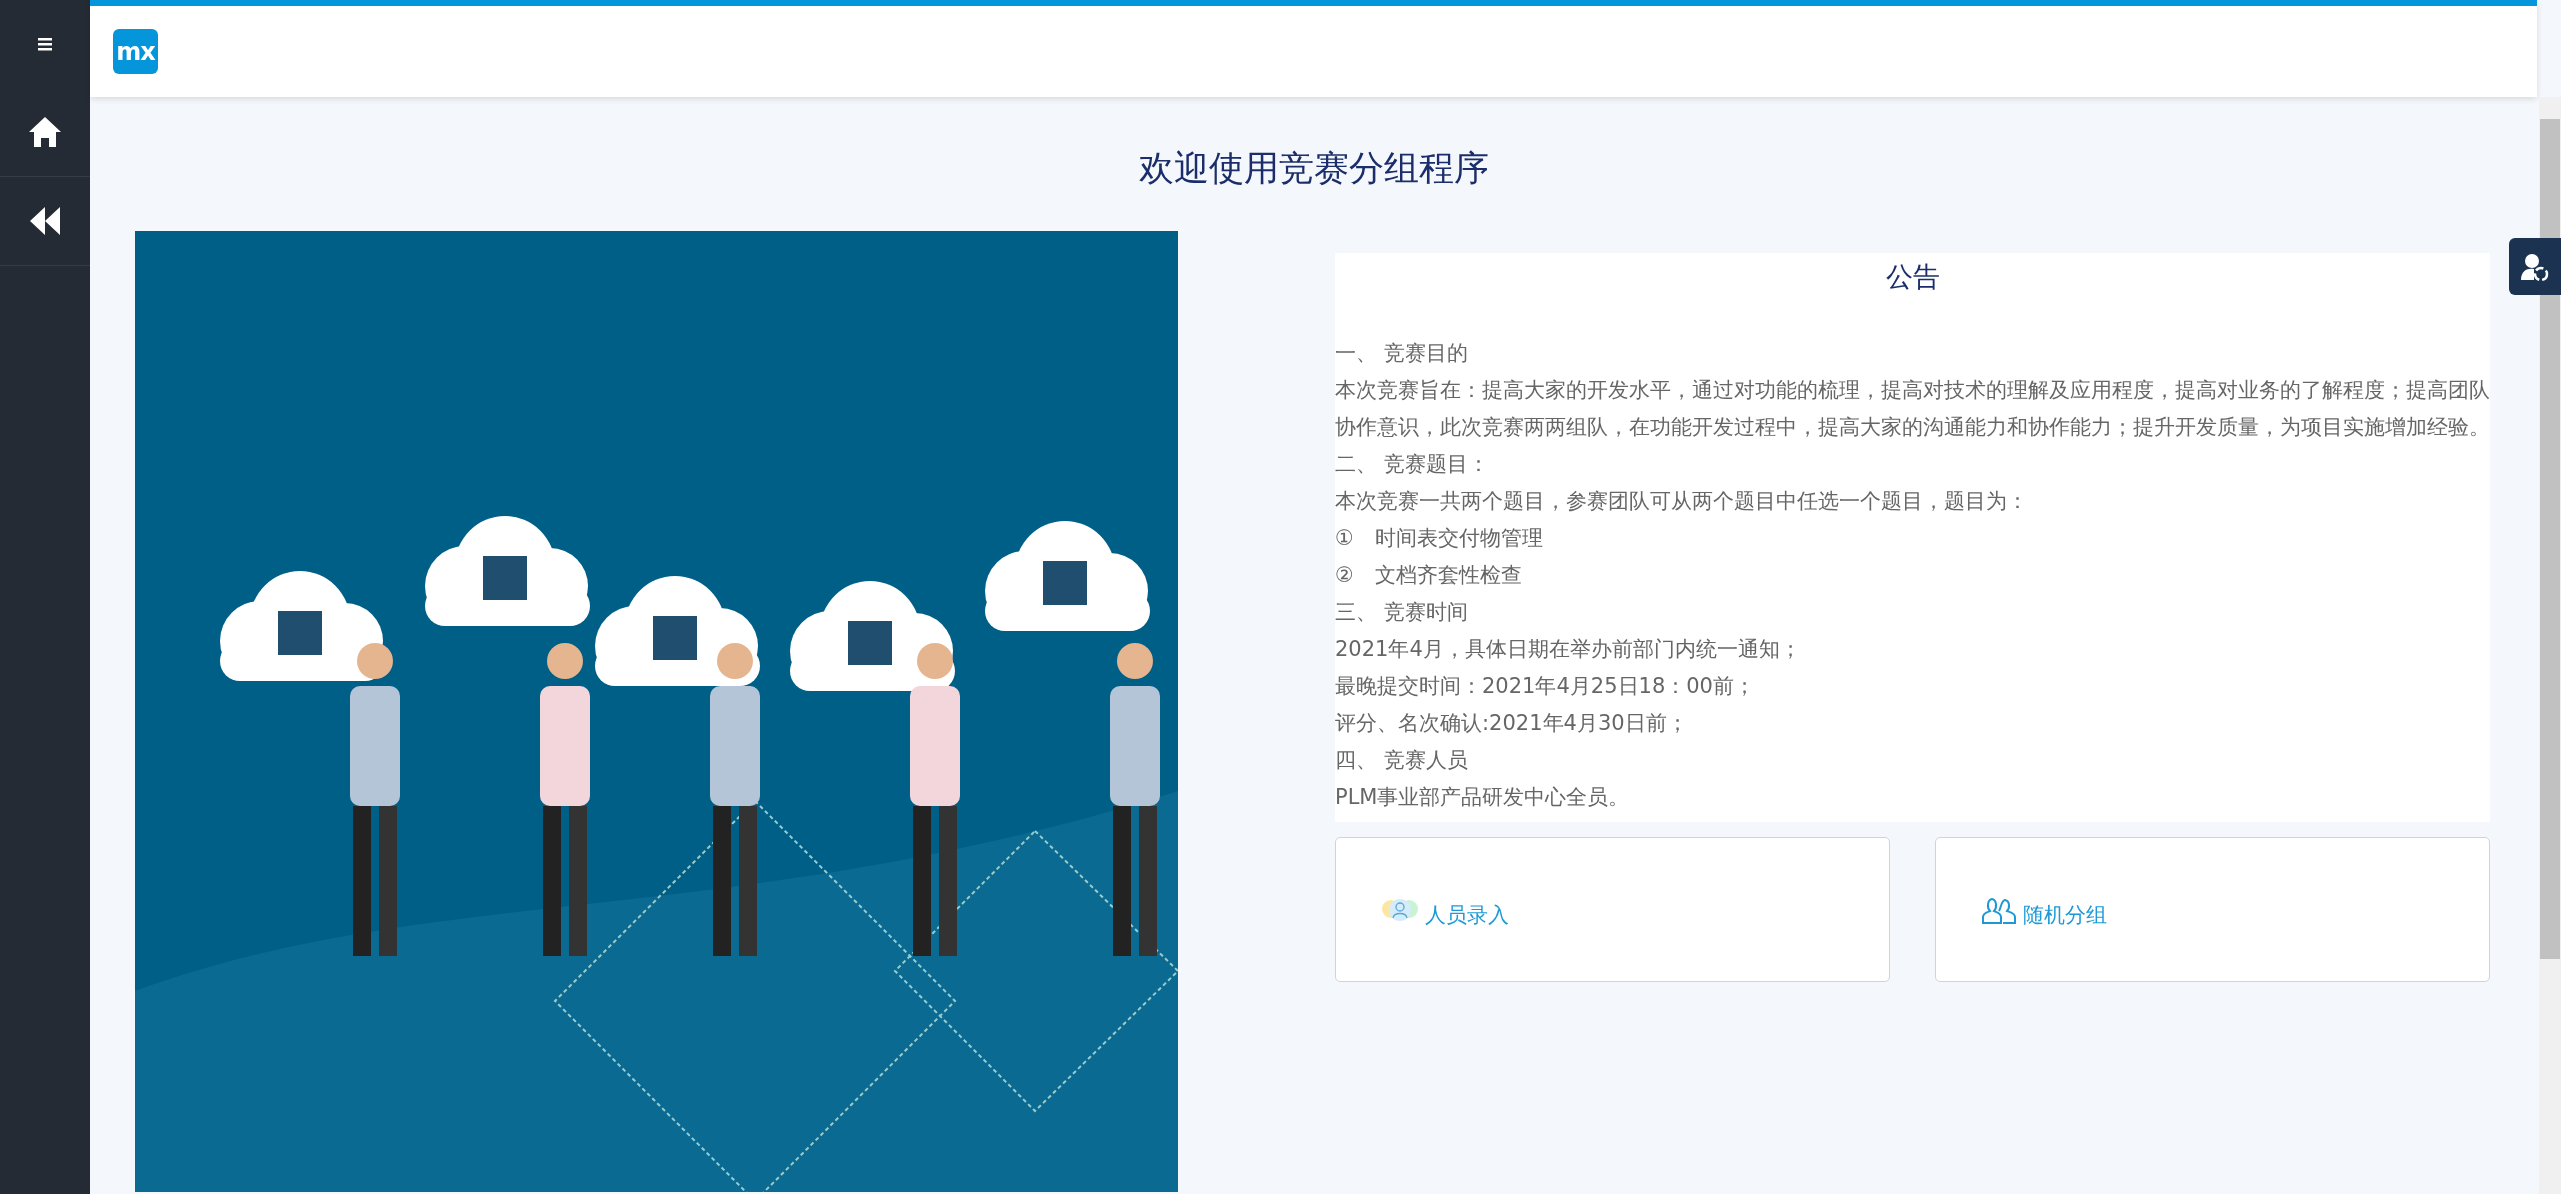 Image resolution: width=2561 pixels, height=1194 pixels. I want to click on user-sync-button, so click(2535, 266).